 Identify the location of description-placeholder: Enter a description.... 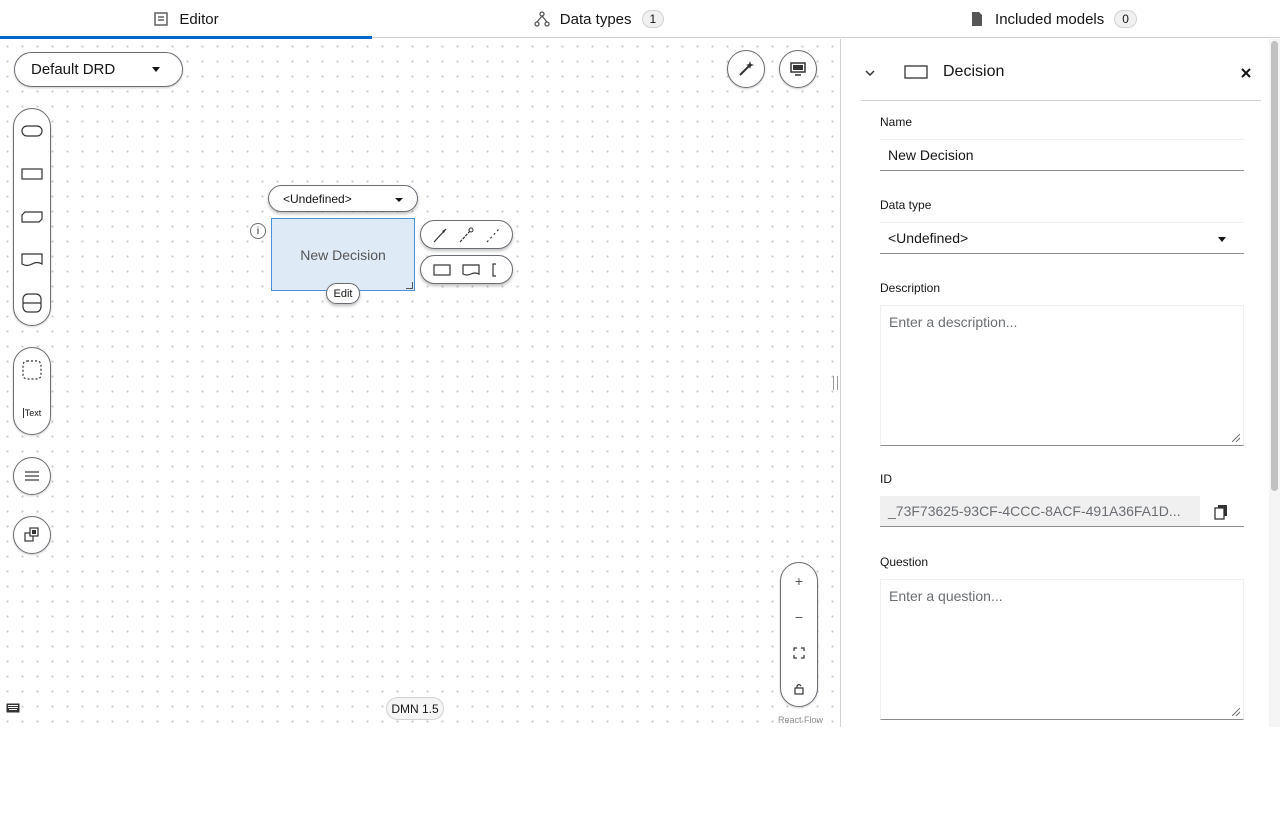
(953, 322).